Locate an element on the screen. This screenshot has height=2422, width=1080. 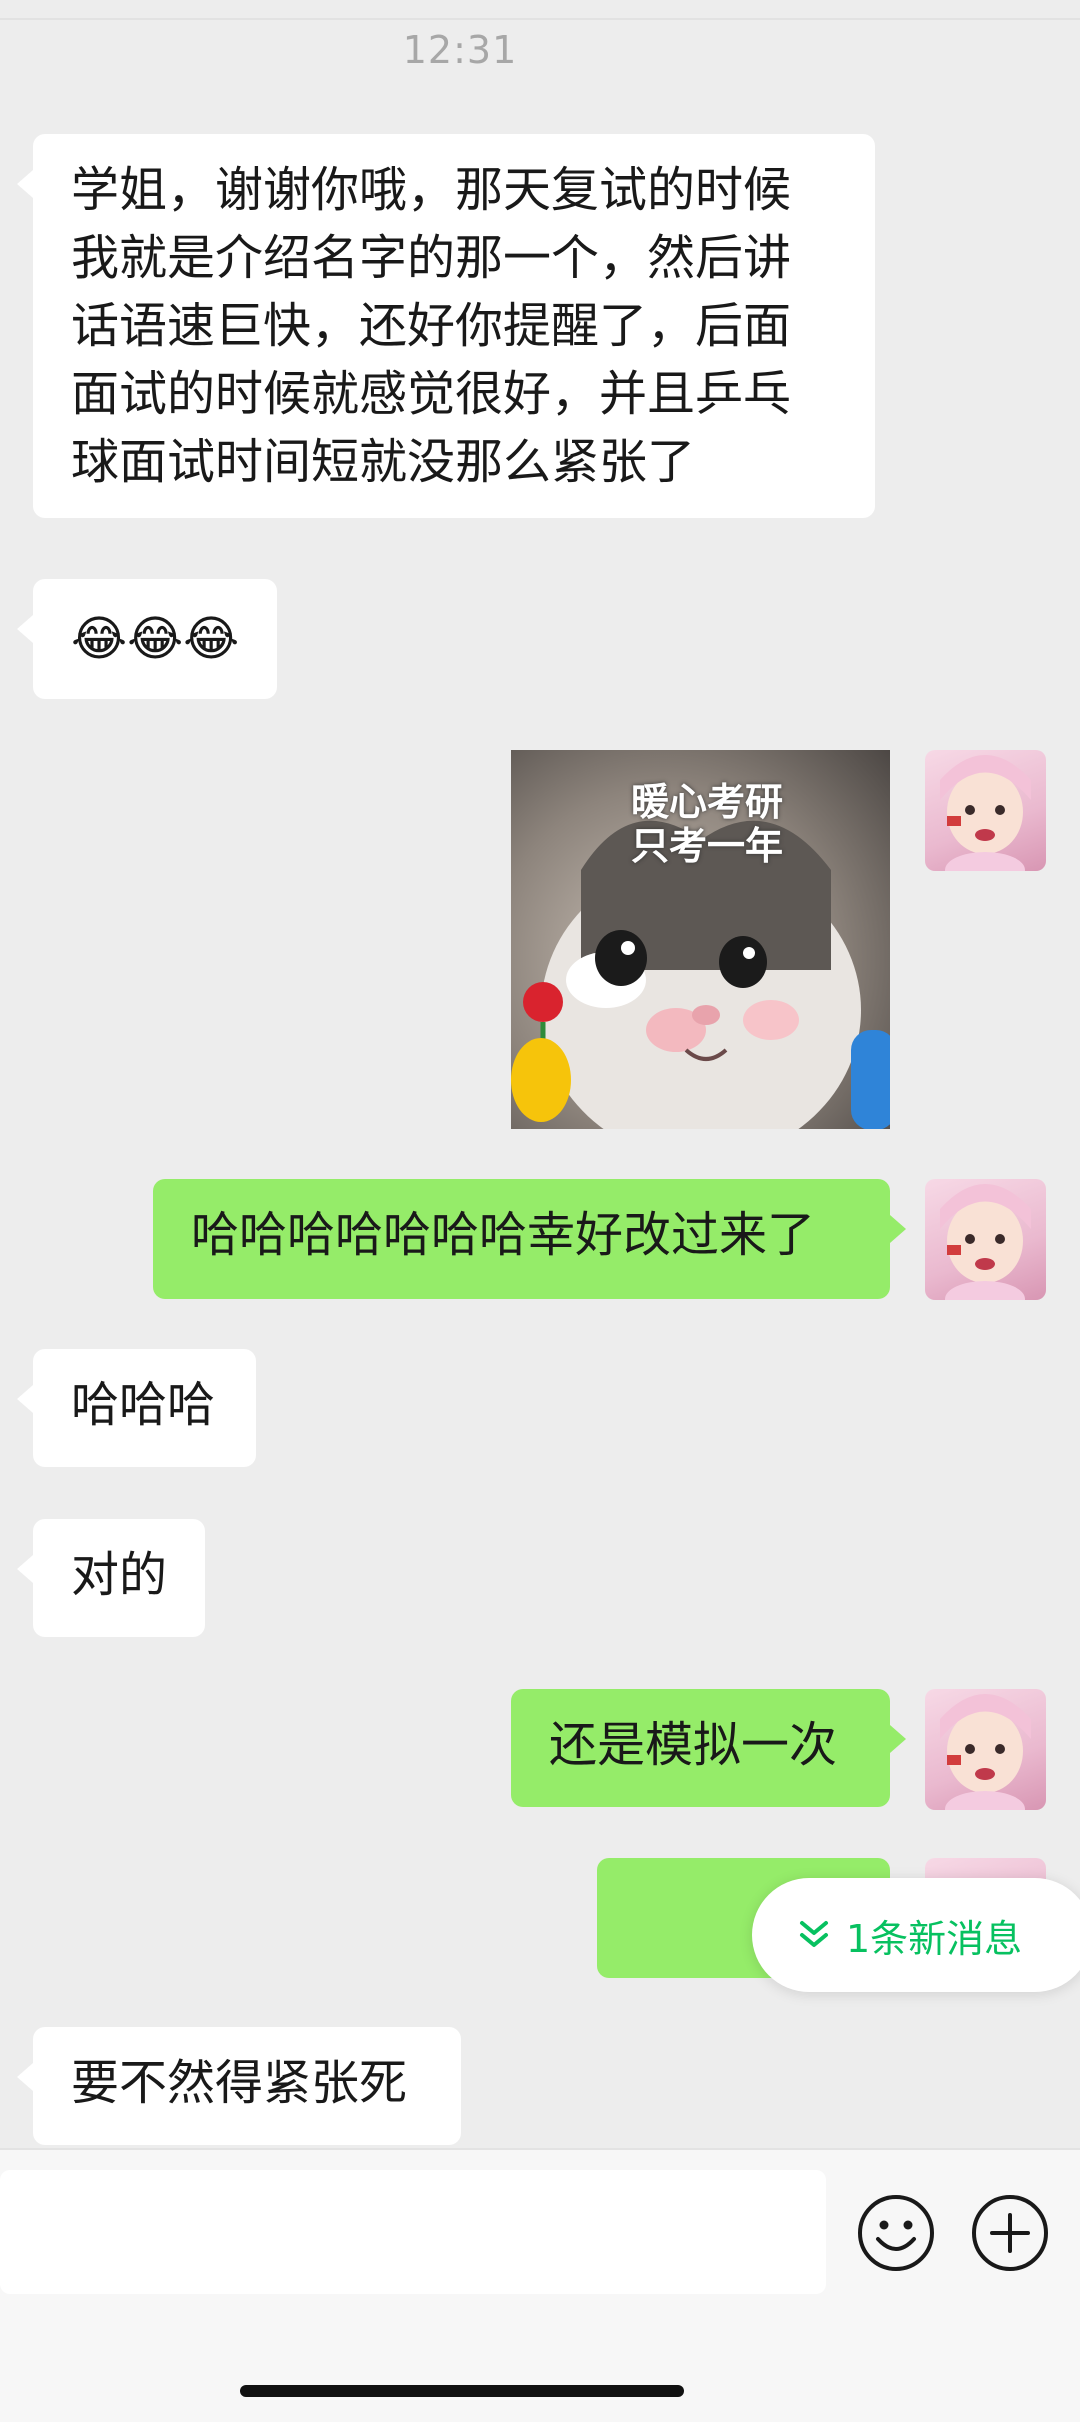
sticker-caption: 暖心考研 只考一年 is located at coordinates (706, 824).